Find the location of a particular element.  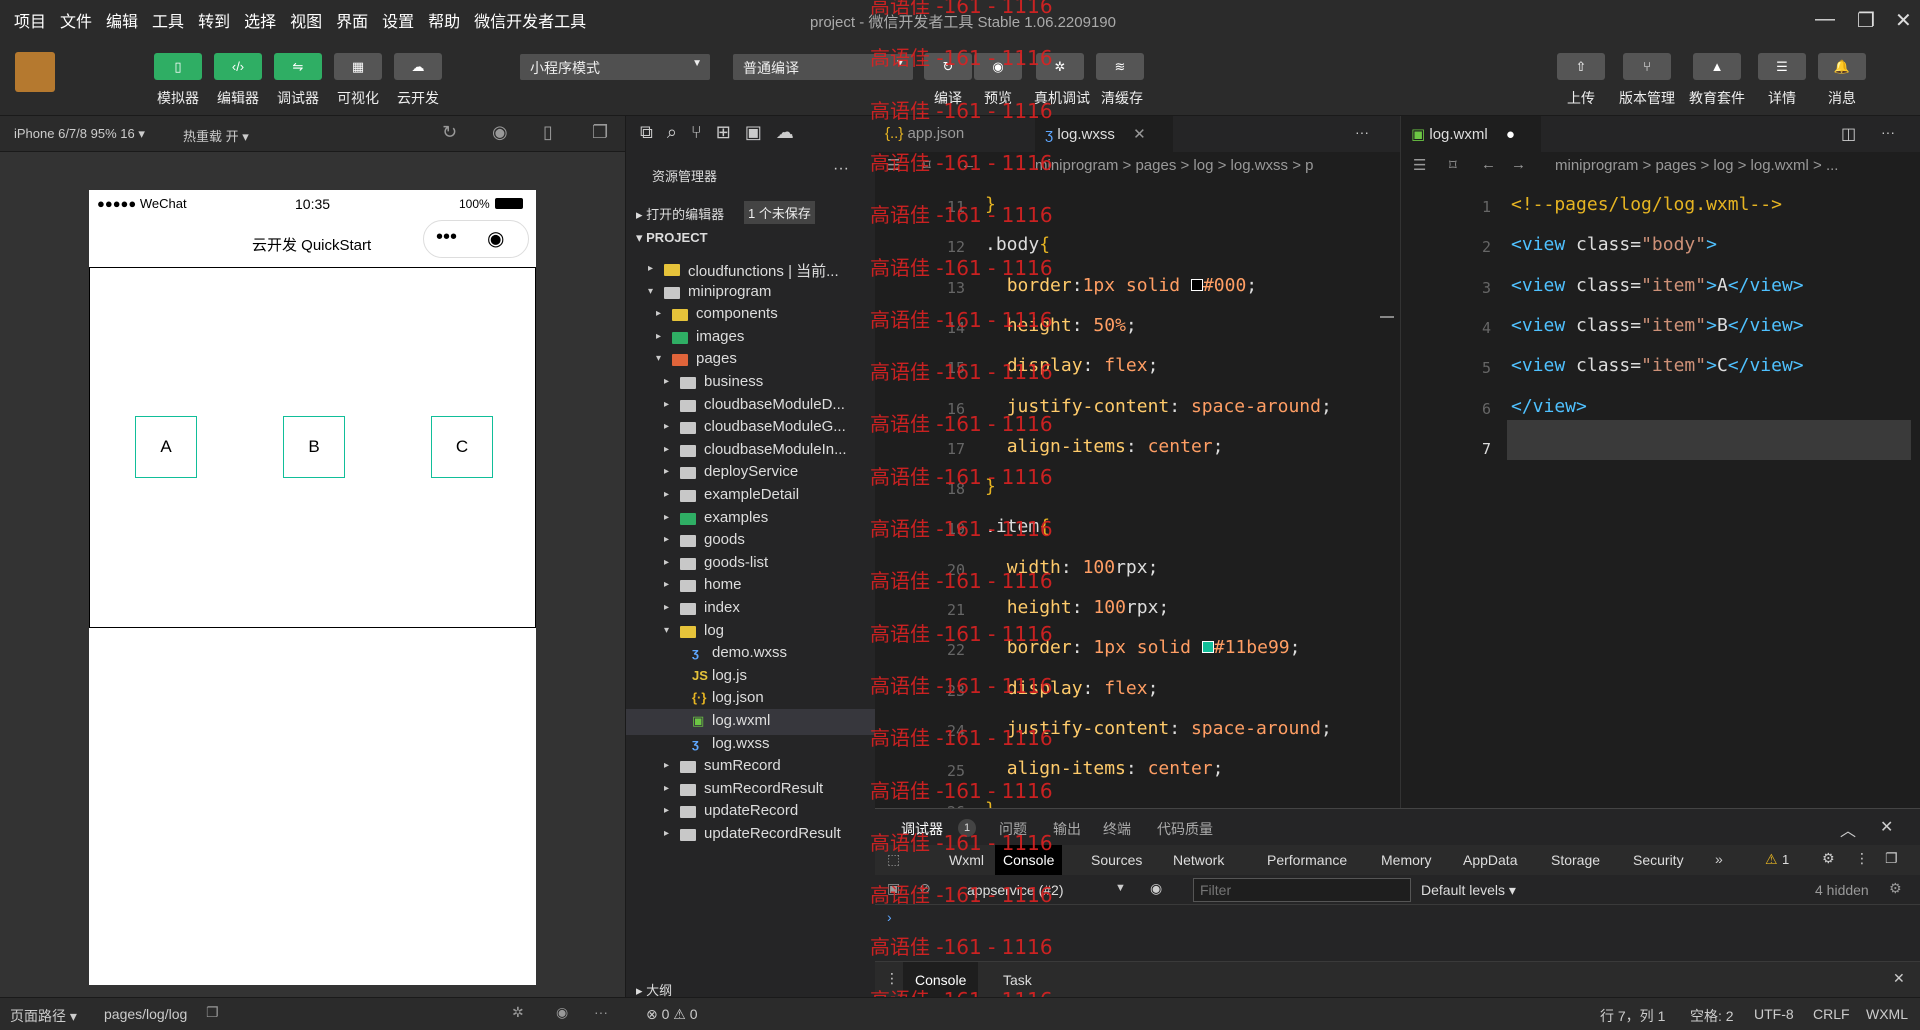

menu-item: 帮助 is located at coordinates (444, 20).